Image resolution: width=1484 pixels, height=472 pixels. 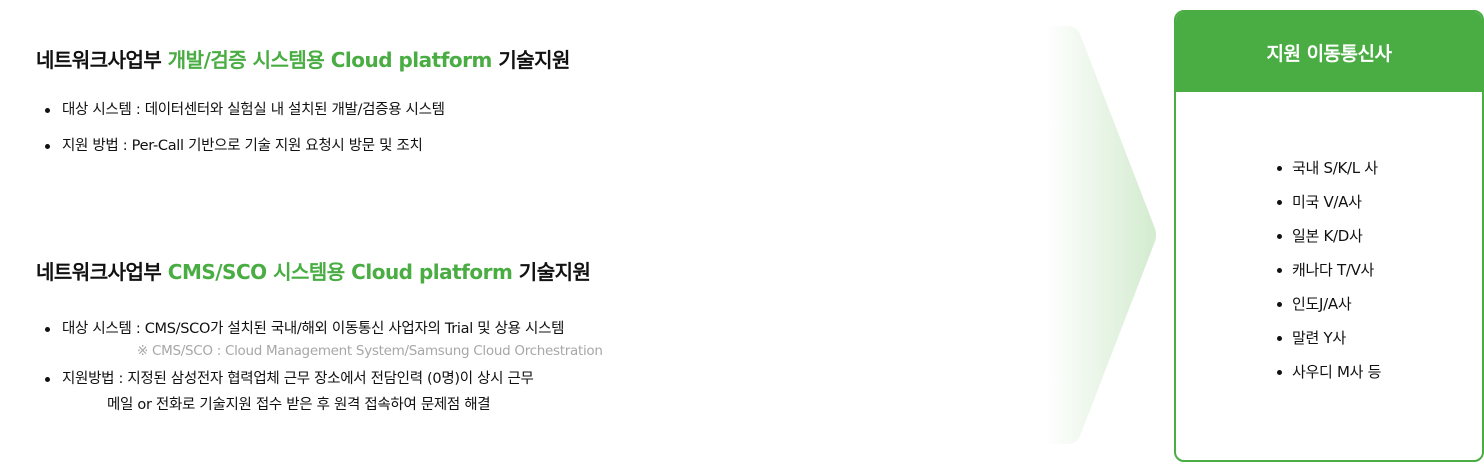 I want to click on bullet-target-system: 대상 시스템 : 데이터센터와 실험실 내 설치된 개발/검증용 시스템, so click(x=303, y=110).